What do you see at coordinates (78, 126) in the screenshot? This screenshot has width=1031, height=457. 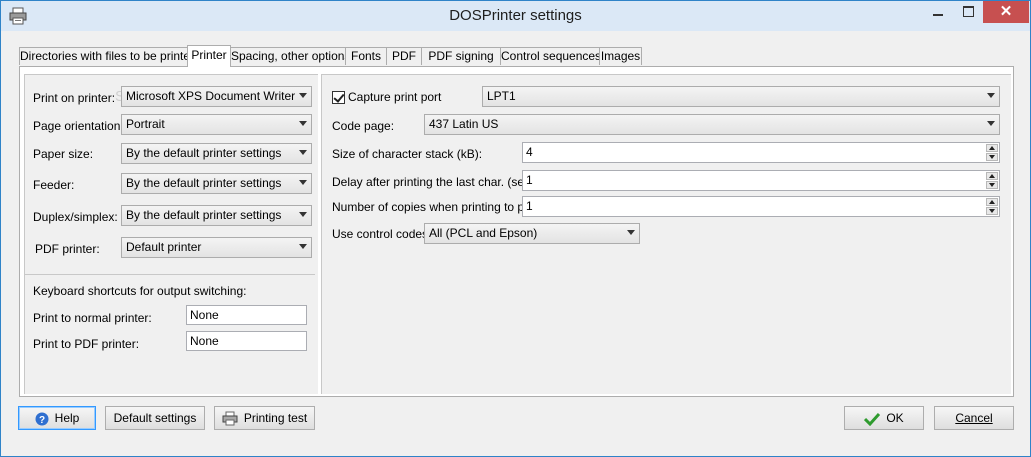 I see `page-orientation-label: Page orientation:` at bounding box center [78, 126].